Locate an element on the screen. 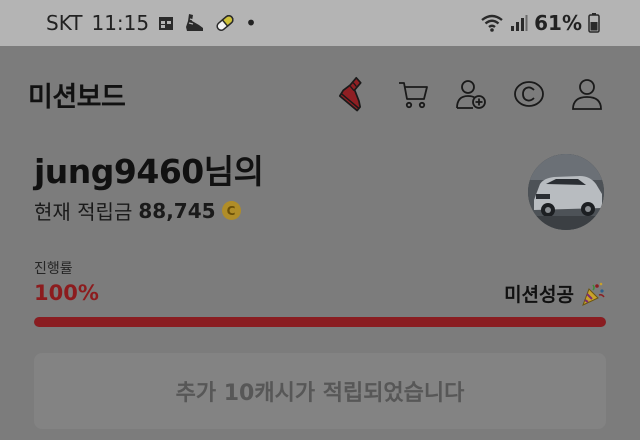 The height and width of the screenshot is (440, 640). header-actions is located at coordinates (471, 94).